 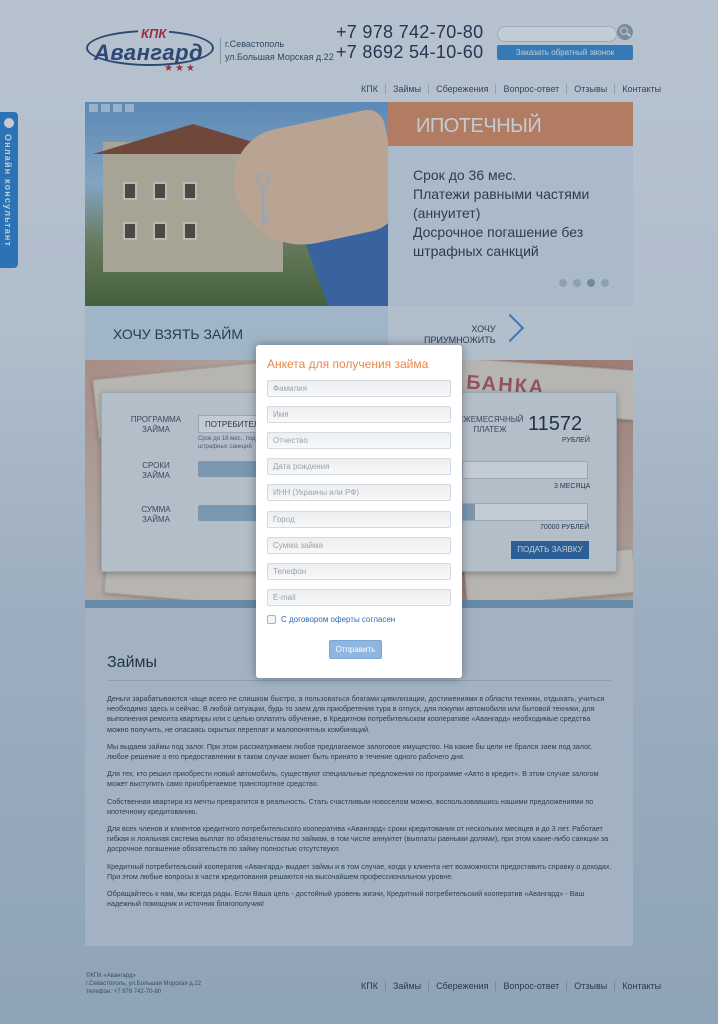 I want to click on city-field, so click(x=359, y=519).